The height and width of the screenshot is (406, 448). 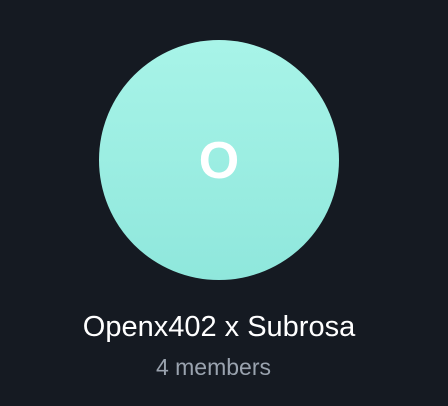 I want to click on avatar-initial: O, so click(x=219, y=161).